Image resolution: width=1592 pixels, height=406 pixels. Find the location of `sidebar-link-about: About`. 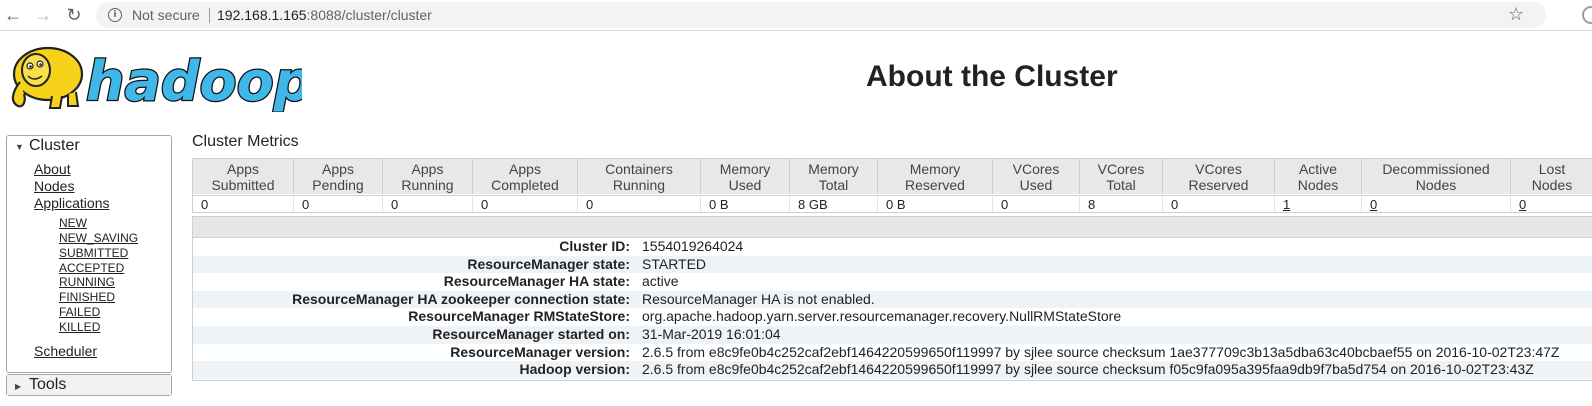

sidebar-link-about: About is located at coordinates (52, 169).